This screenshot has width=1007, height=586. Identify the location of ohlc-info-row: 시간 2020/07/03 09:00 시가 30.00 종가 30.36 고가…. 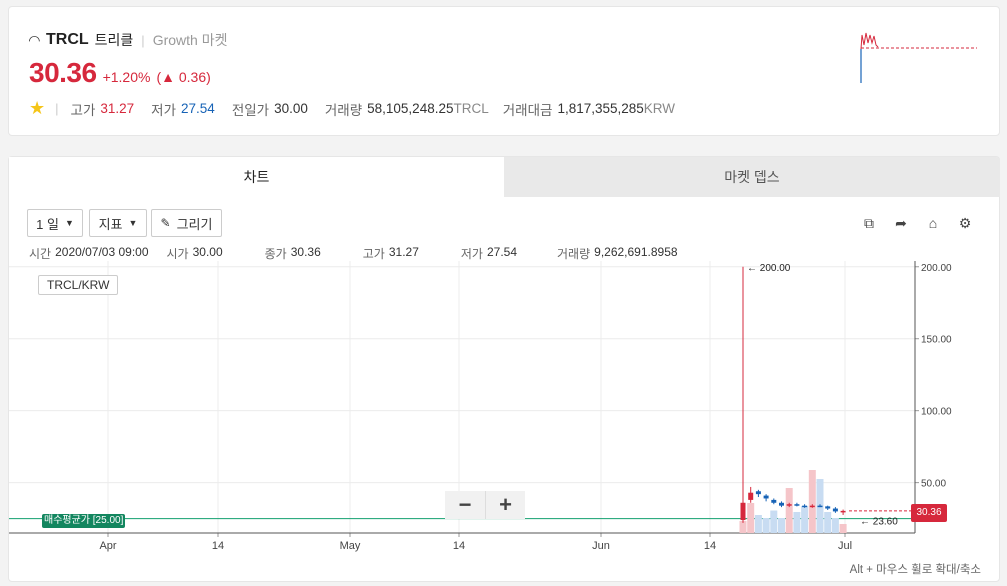
(362, 253).